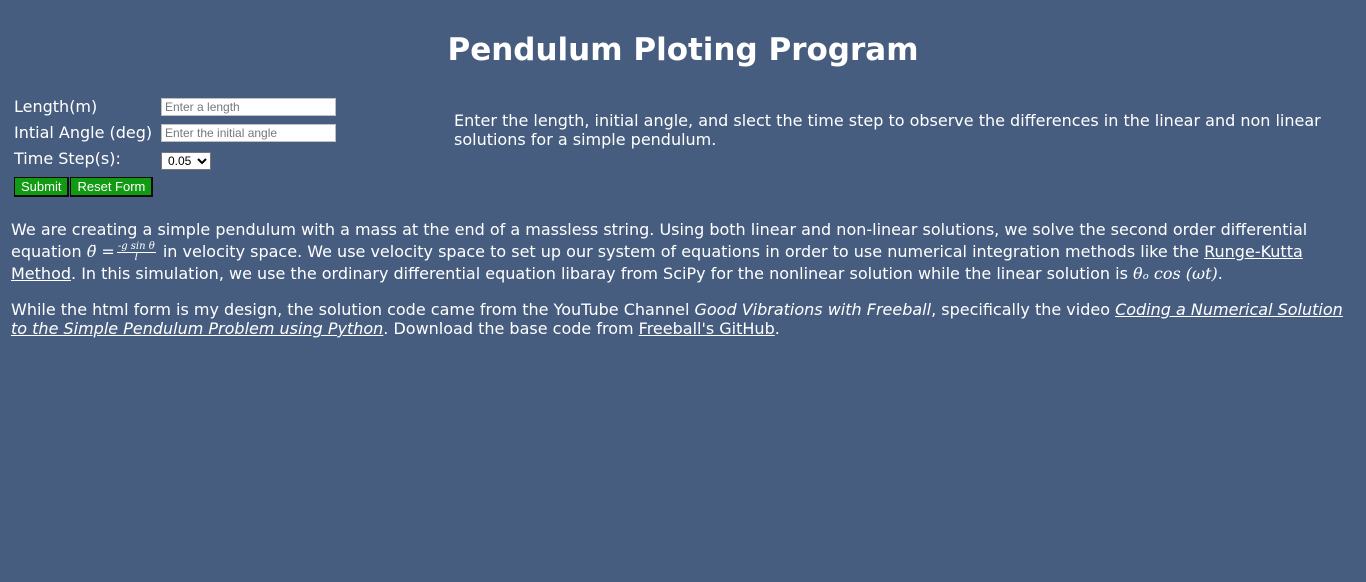 Image resolution: width=1366 pixels, height=582 pixels. I want to click on channel-name: Good Vibrations with Freeball, so click(813, 309).